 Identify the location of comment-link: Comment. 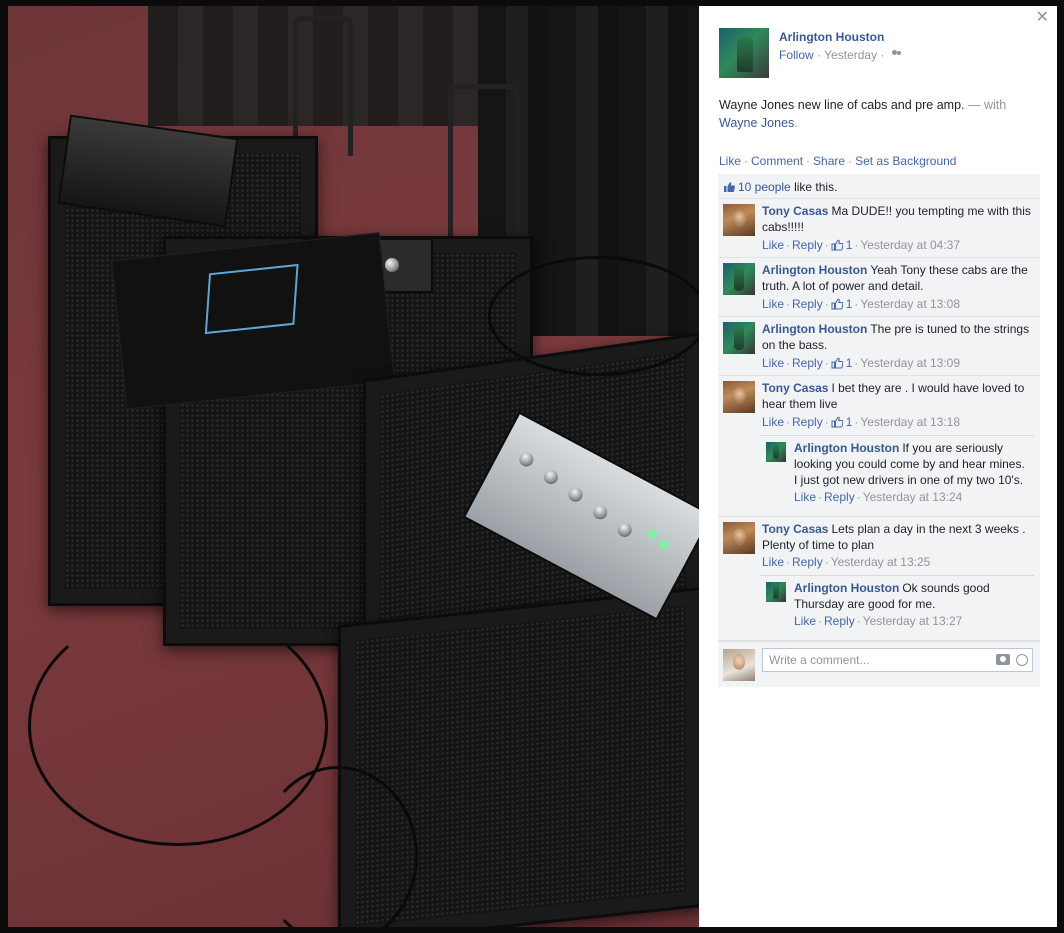
(777, 161).